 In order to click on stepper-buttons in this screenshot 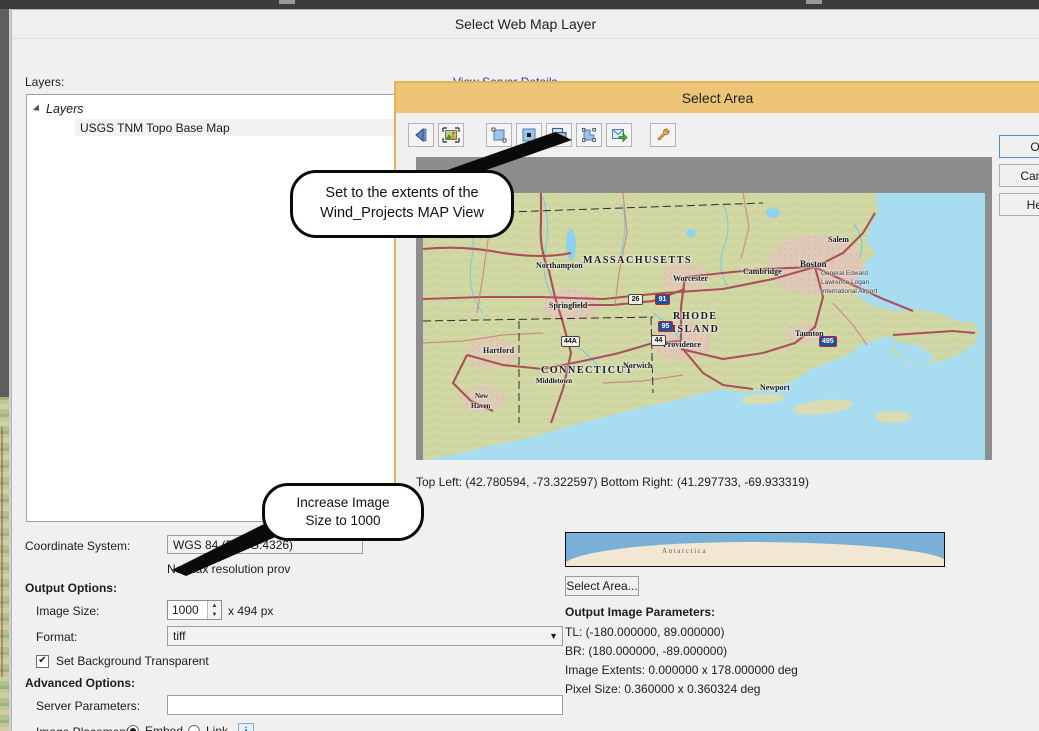, I will do `click(214, 610)`.